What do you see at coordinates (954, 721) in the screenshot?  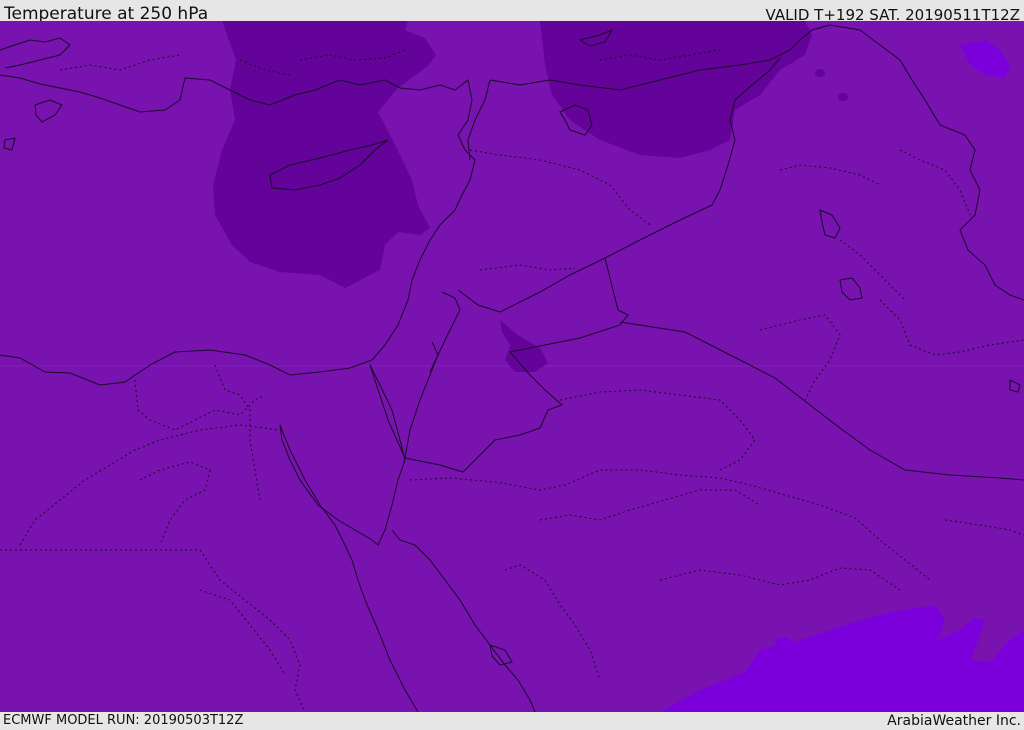 I see `credit: ArabiaWeather Inc.` at bounding box center [954, 721].